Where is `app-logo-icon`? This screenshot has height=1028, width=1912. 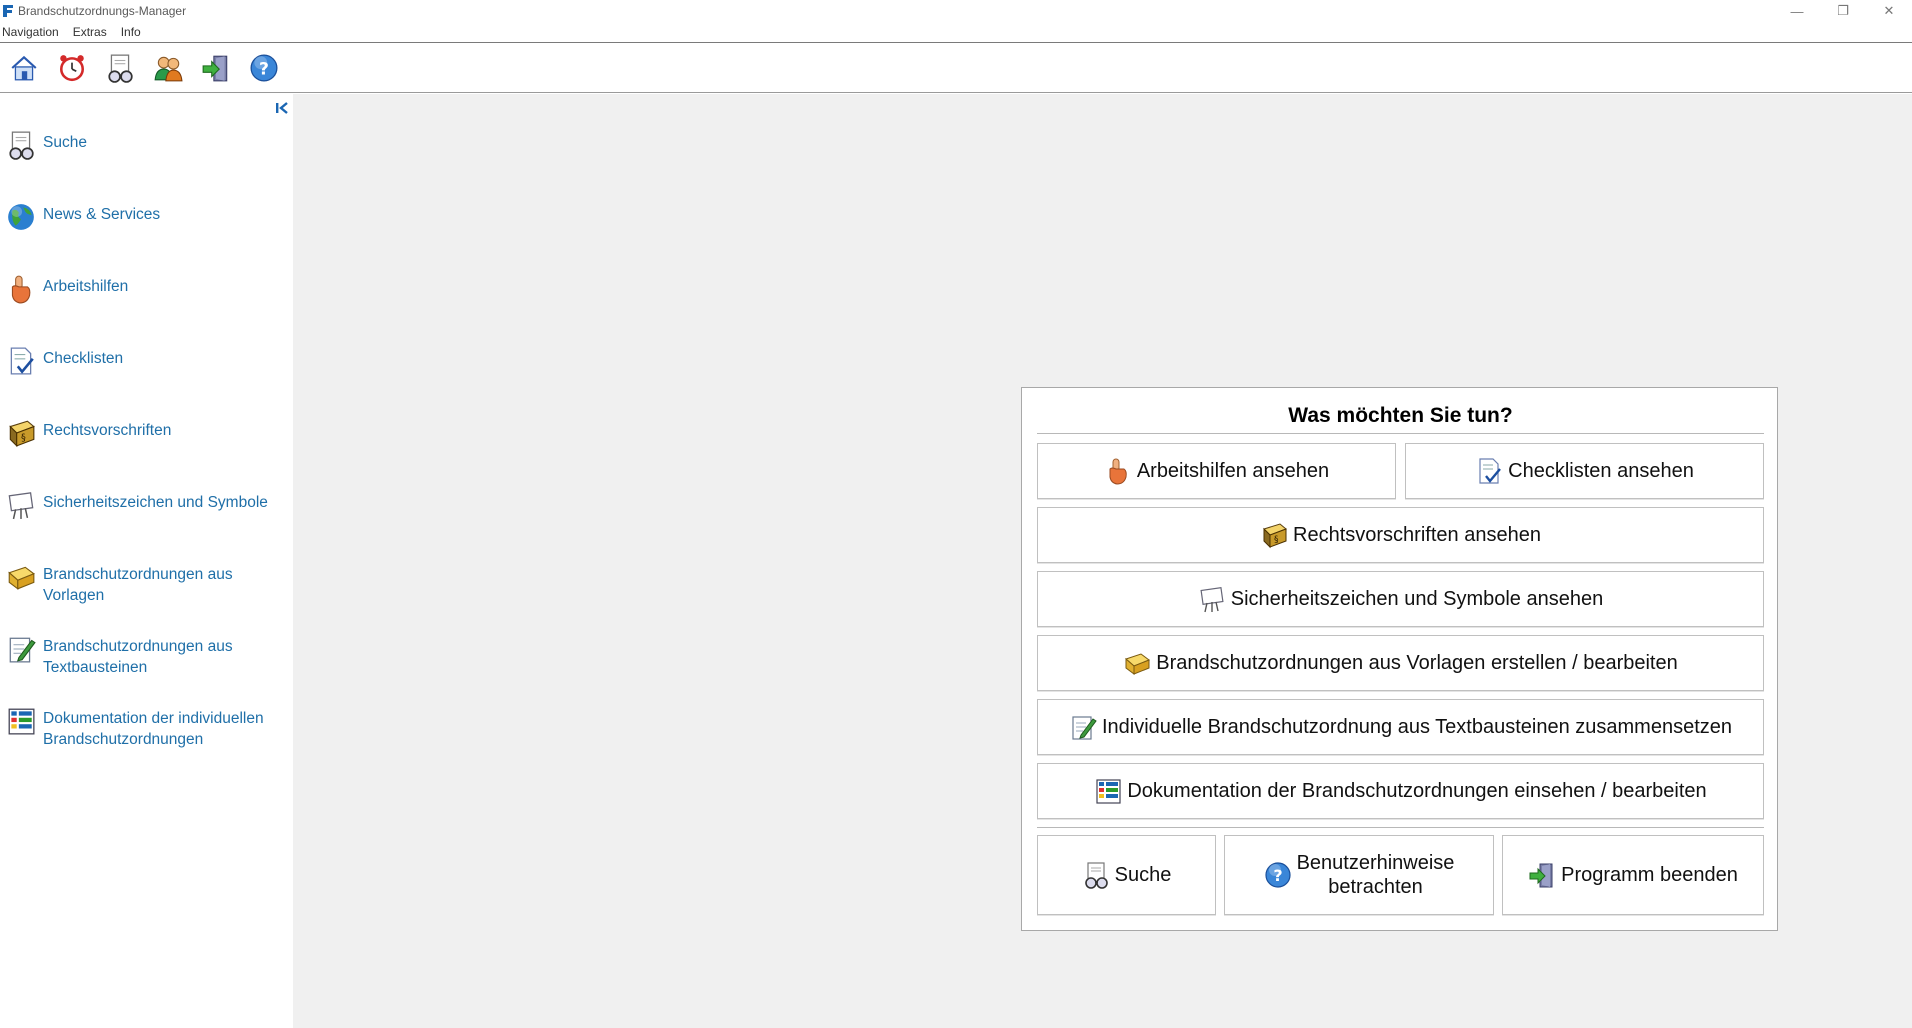
app-logo-icon is located at coordinates (8, 11).